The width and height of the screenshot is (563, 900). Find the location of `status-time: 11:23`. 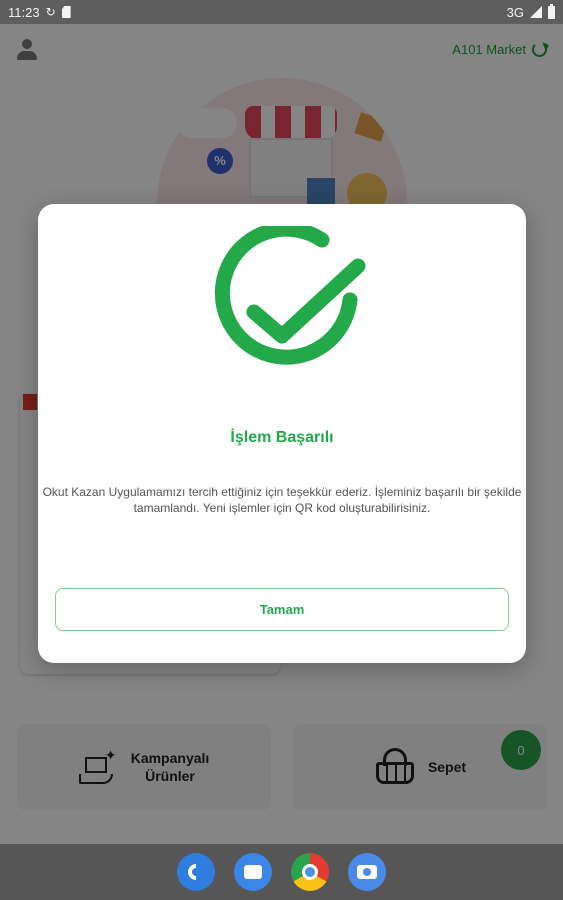

status-time: 11:23 is located at coordinates (24, 12).